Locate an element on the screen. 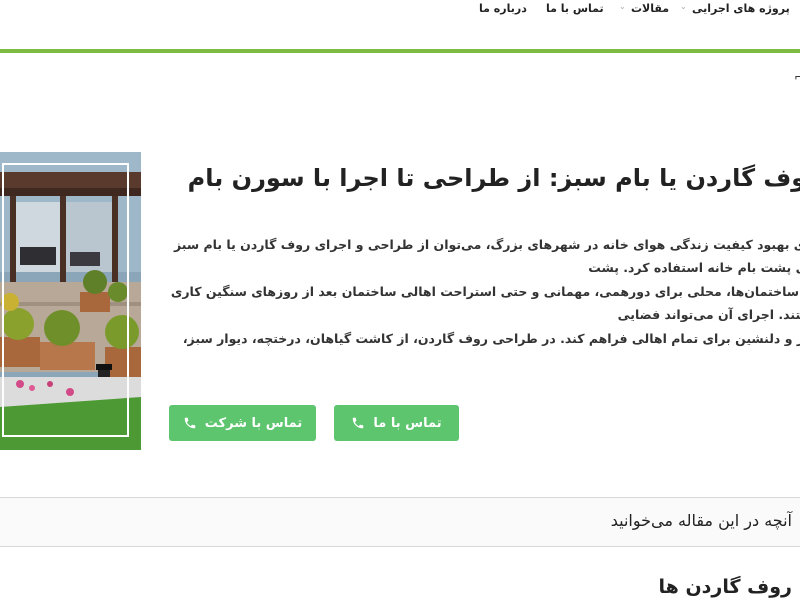  nav-item-about: درباره ما is located at coordinates (503, 8).